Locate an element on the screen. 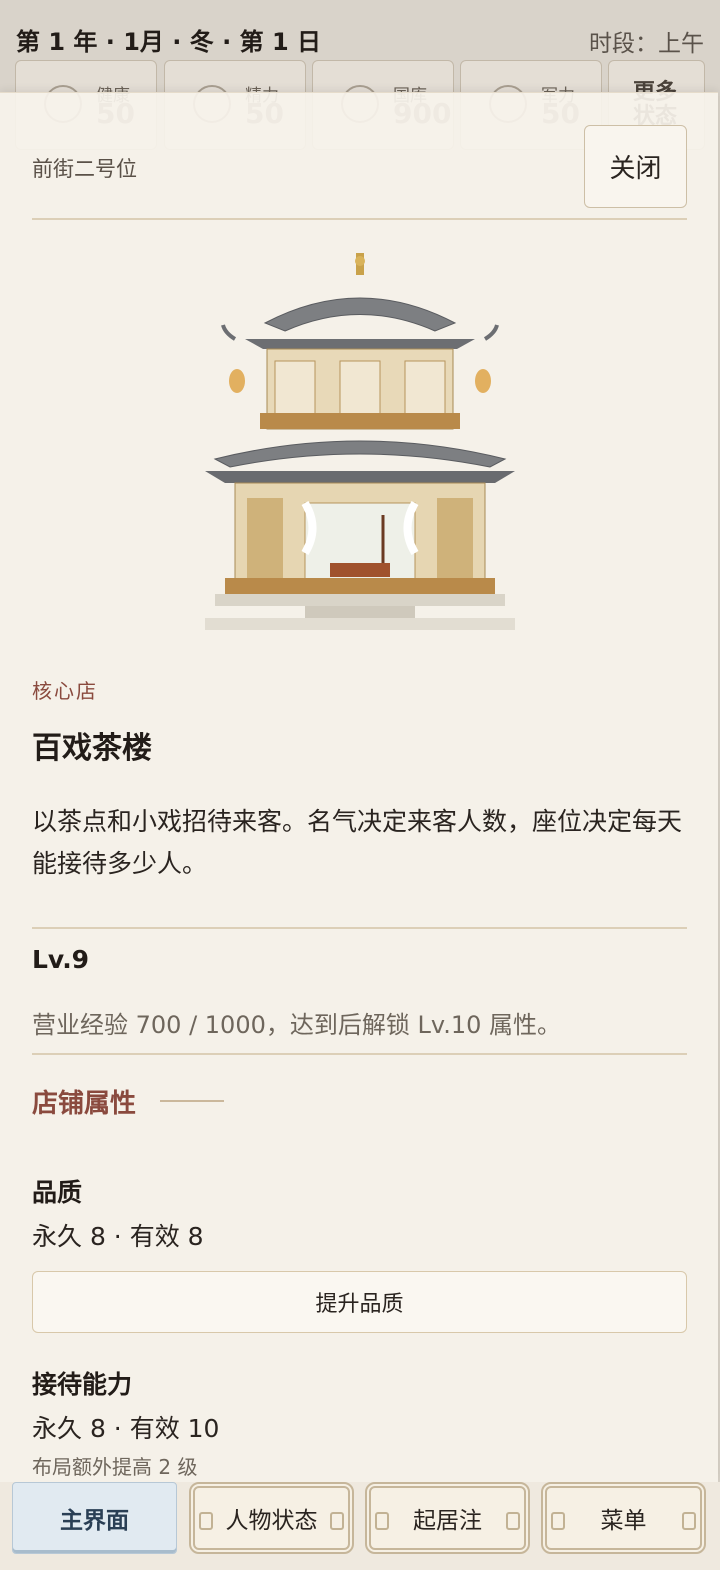 This screenshot has height=1570, width=720. teahouse-illustration is located at coordinates (360, 441).